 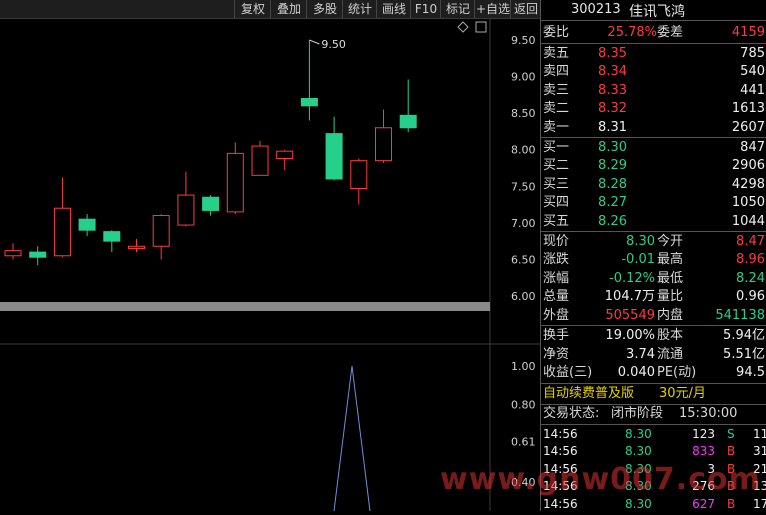 What do you see at coordinates (653, 297) in the screenshot?
I see `quote-row: 总量 104.7万 量比 0.96` at bounding box center [653, 297].